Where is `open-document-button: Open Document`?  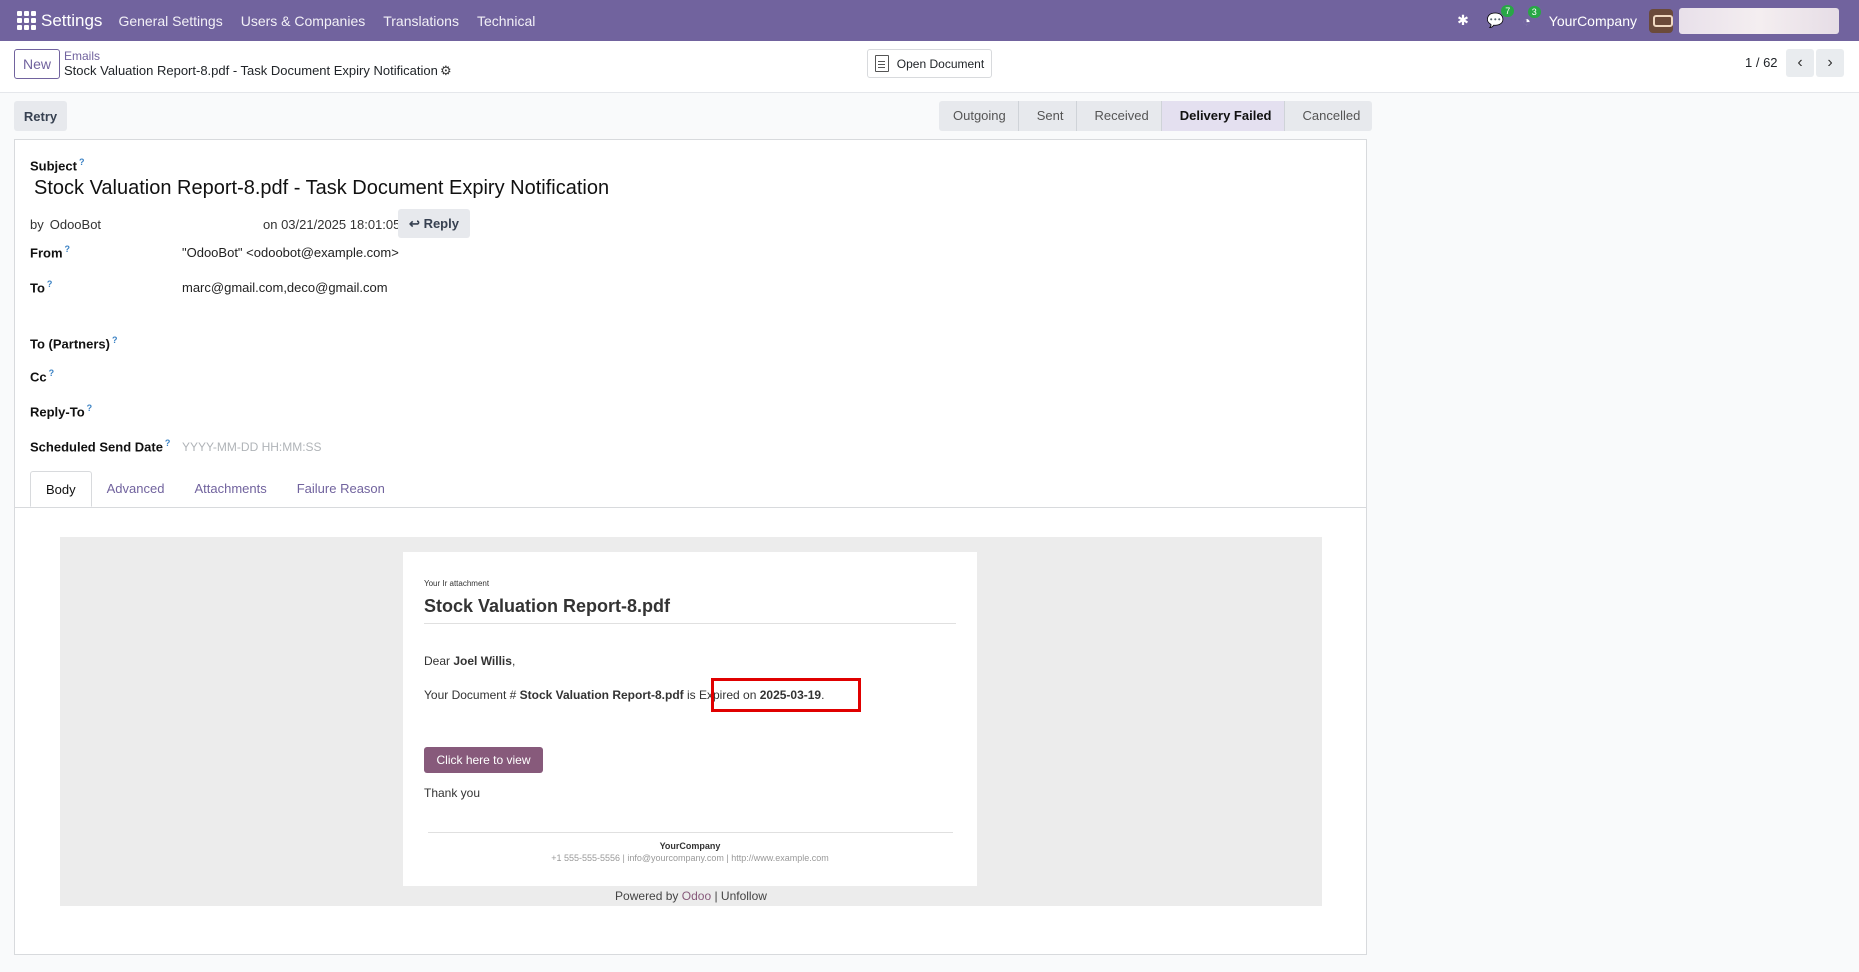 open-document-button: Open Document is located at coordinates (929, 63).